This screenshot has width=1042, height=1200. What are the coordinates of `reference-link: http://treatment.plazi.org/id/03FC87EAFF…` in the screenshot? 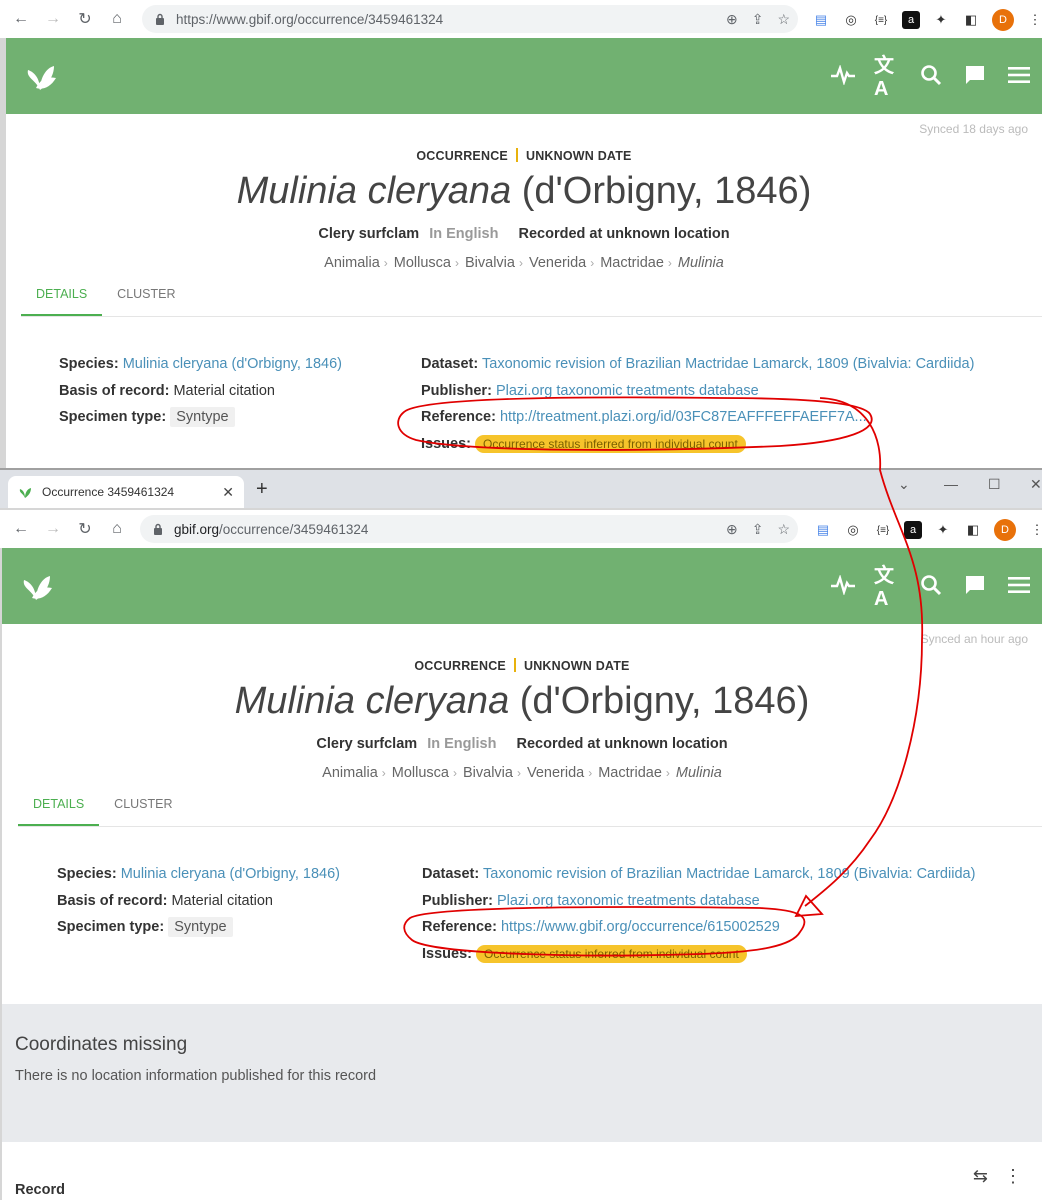 It's located at (683, 417).